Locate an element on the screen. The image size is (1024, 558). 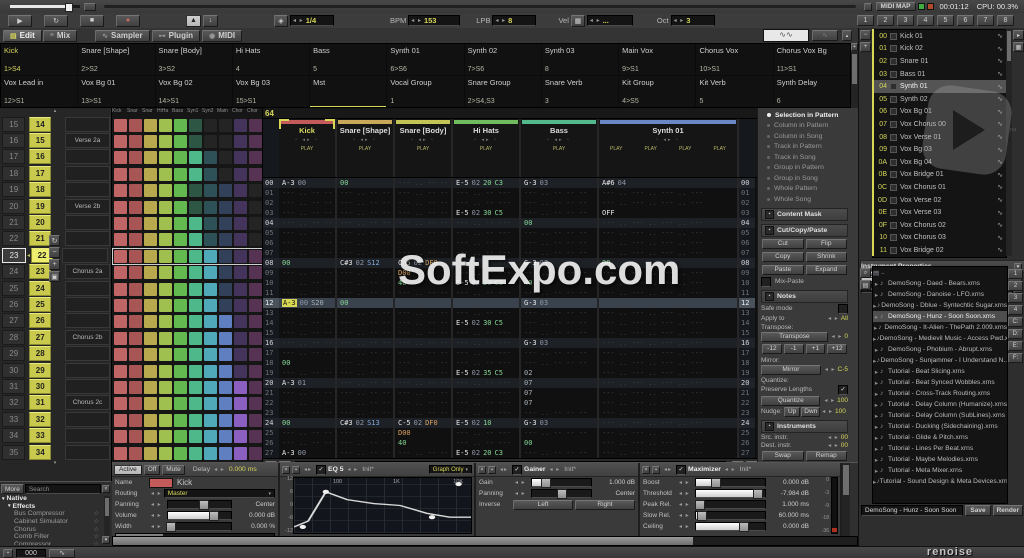
tab-edit: ▤ Edit is located at coordinates (22, 35).